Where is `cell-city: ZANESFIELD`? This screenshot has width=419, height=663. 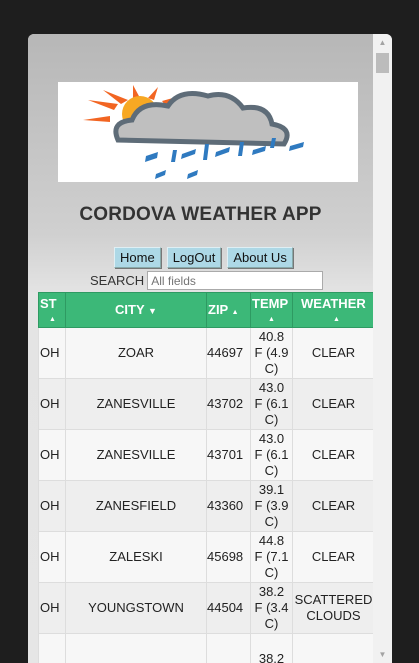
cell-city: ZANESFIELD is located at coordinates (136, 506).